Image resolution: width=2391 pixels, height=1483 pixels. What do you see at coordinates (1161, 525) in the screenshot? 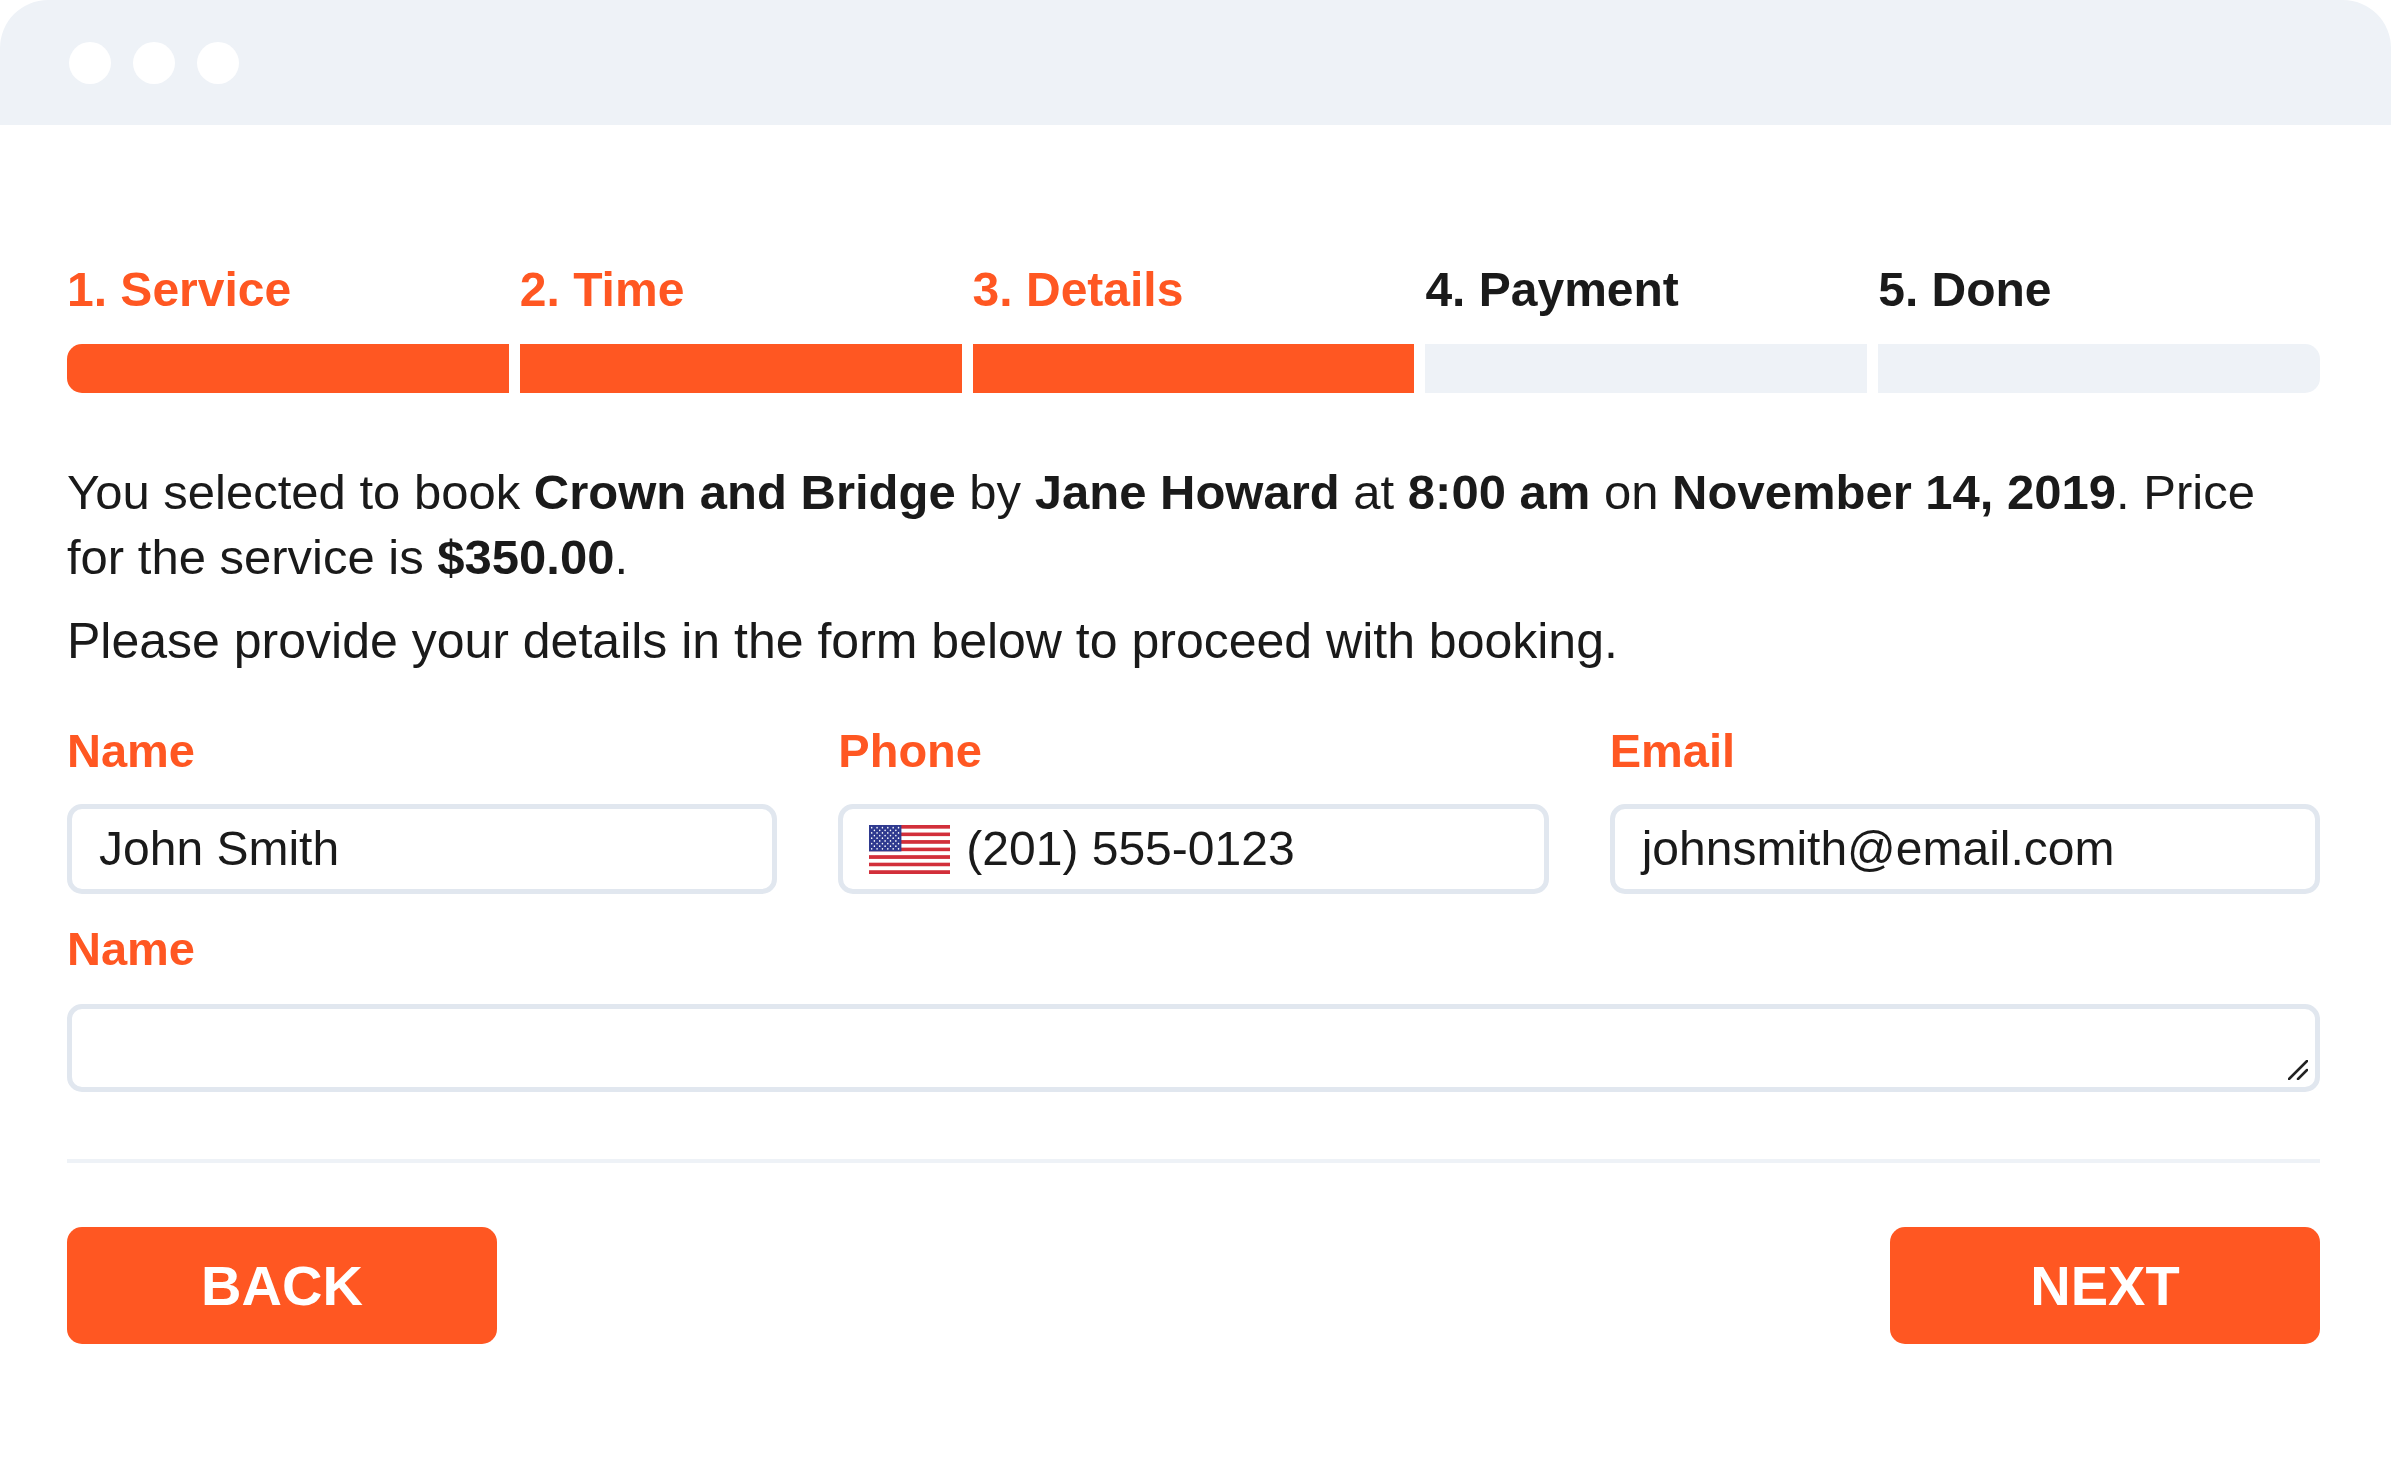
I see `booking-summary: You selected to book Crown and Bridge by Jane Howard at 8:00 am on November 14, 2019. Price for the service is $350.00.` at bounding box center [1161, 525].